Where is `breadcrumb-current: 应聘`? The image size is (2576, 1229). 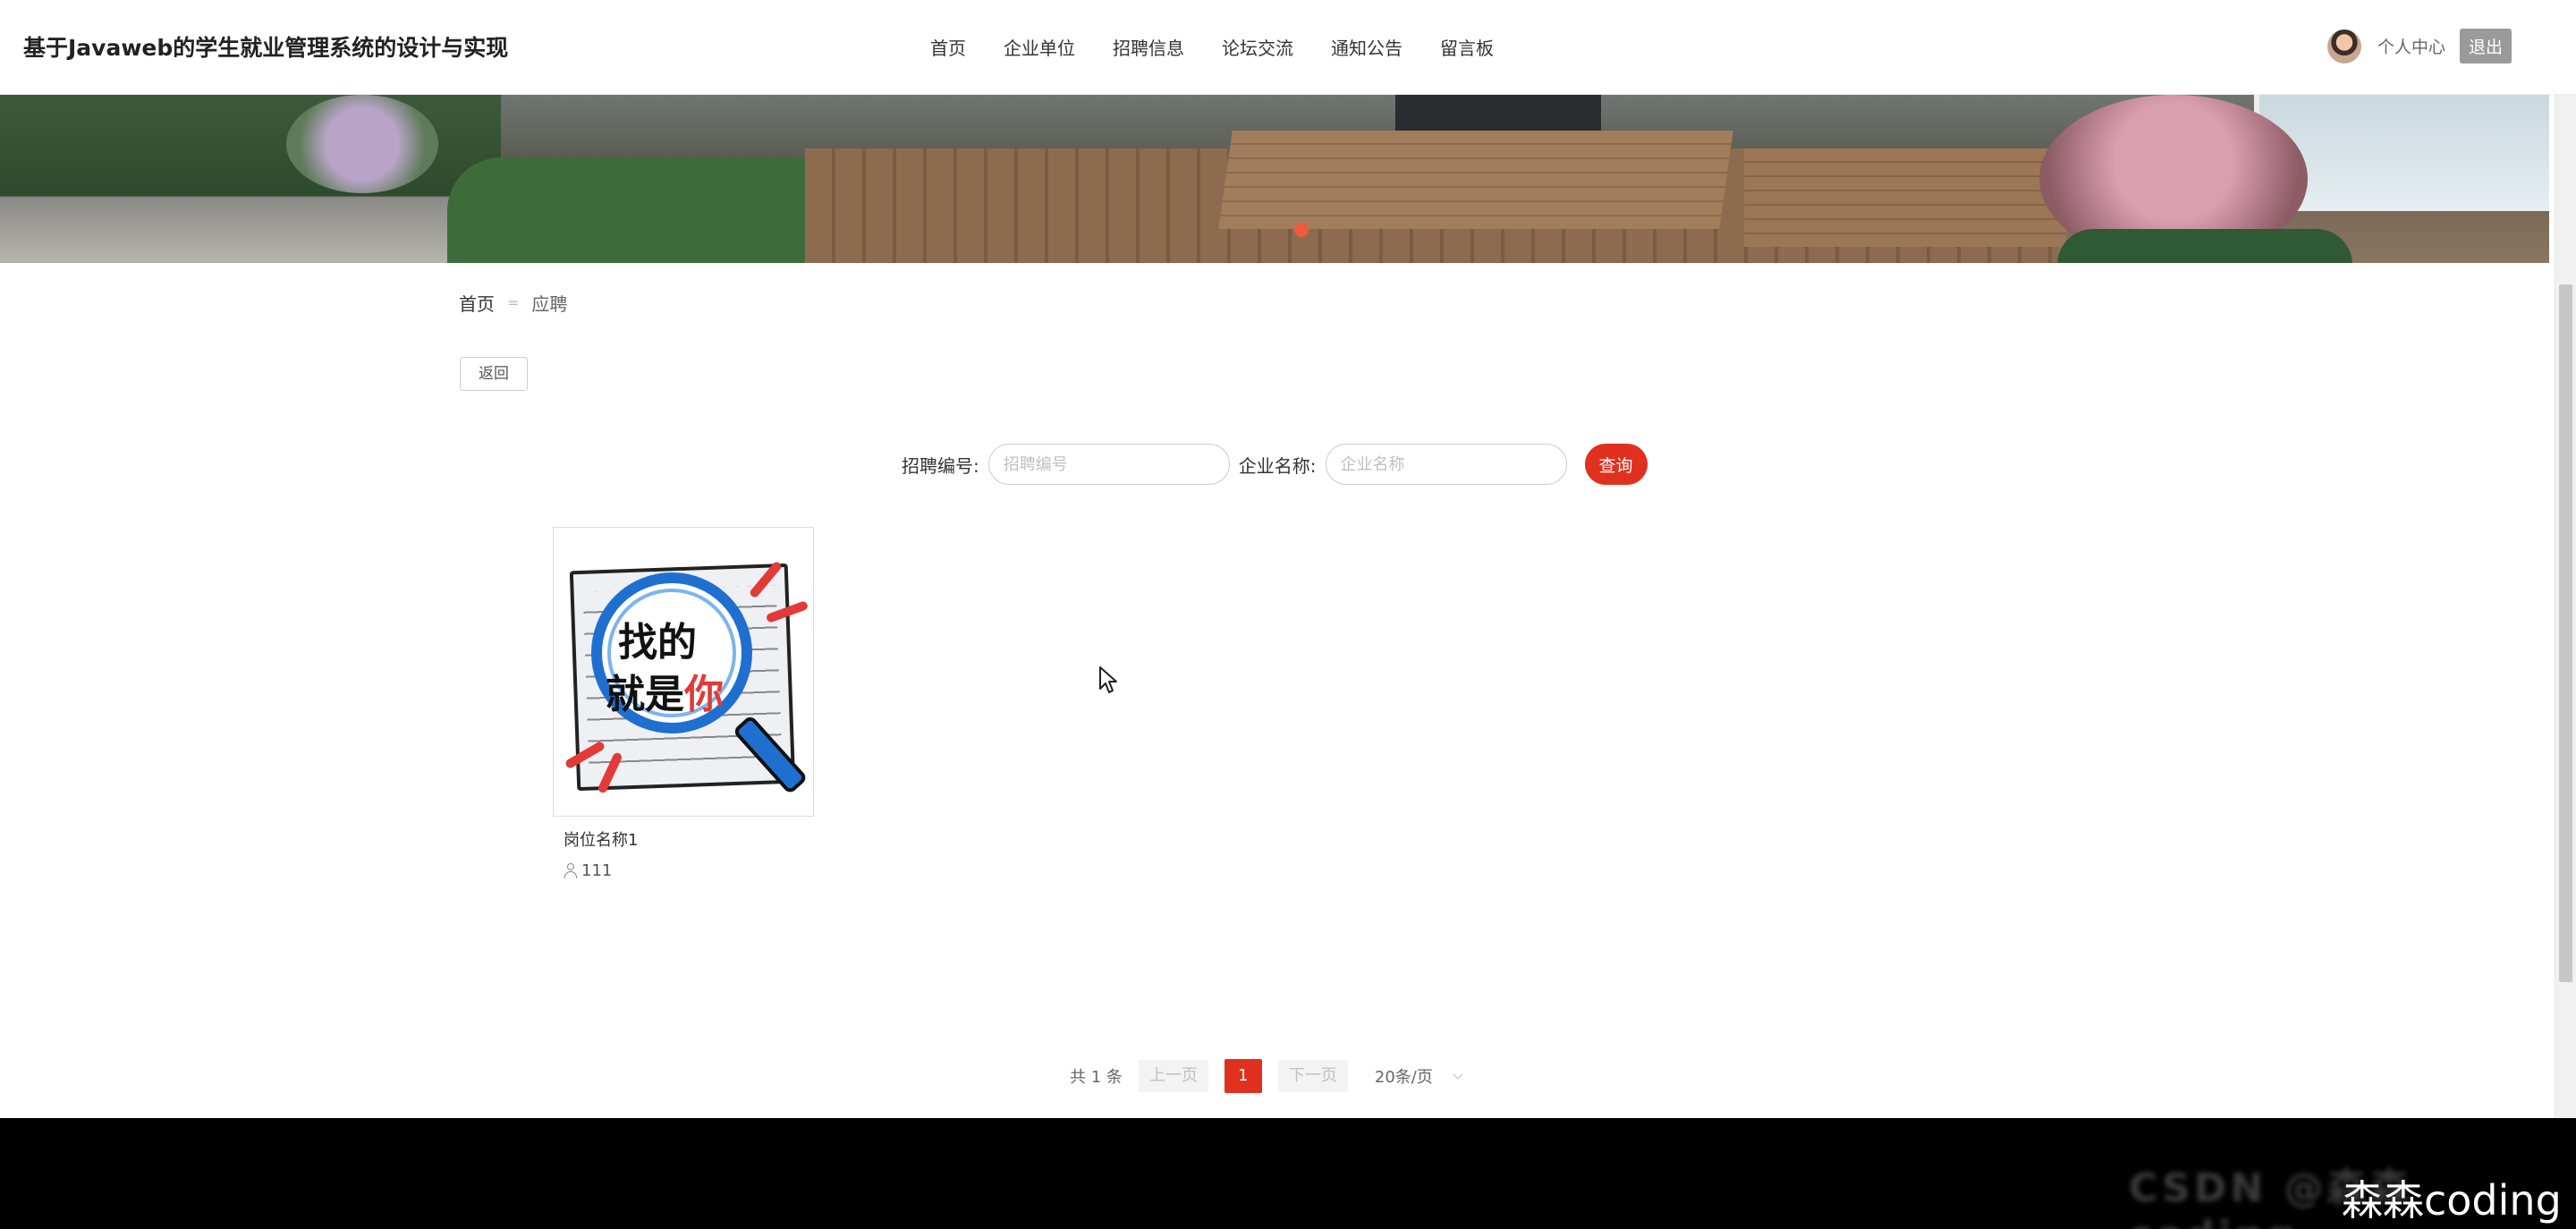
breadcrumb-current: 应聘 is located at coordinates (549, 304).